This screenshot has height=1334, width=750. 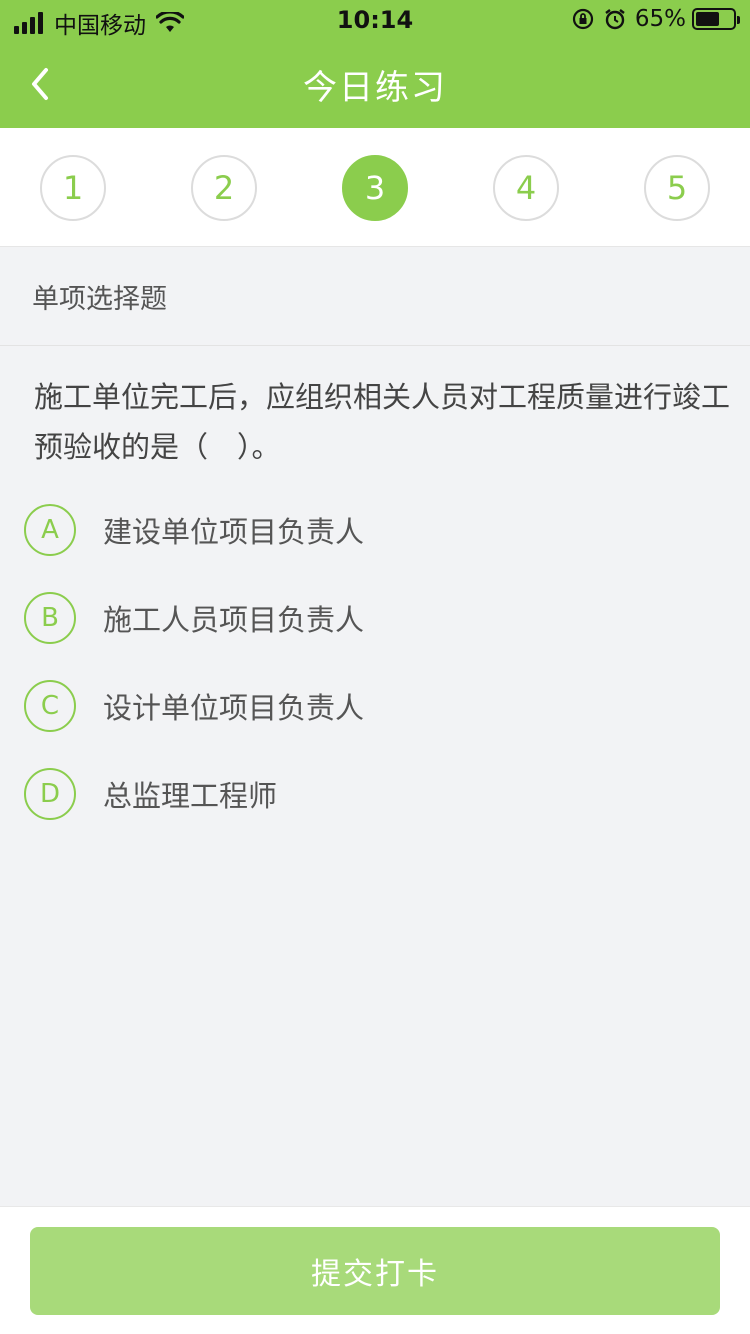 What do you see at coordinates (50, 618) in the screenshot?
I see `option-letter-badge: B` at bounding box center [50, 618].